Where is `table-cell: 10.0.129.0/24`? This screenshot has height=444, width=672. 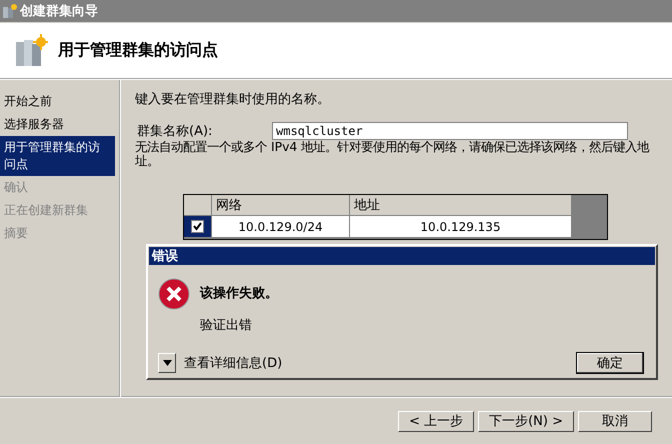 table-cell: 10.0.129.0/24 is located at coordinates (281, 226).